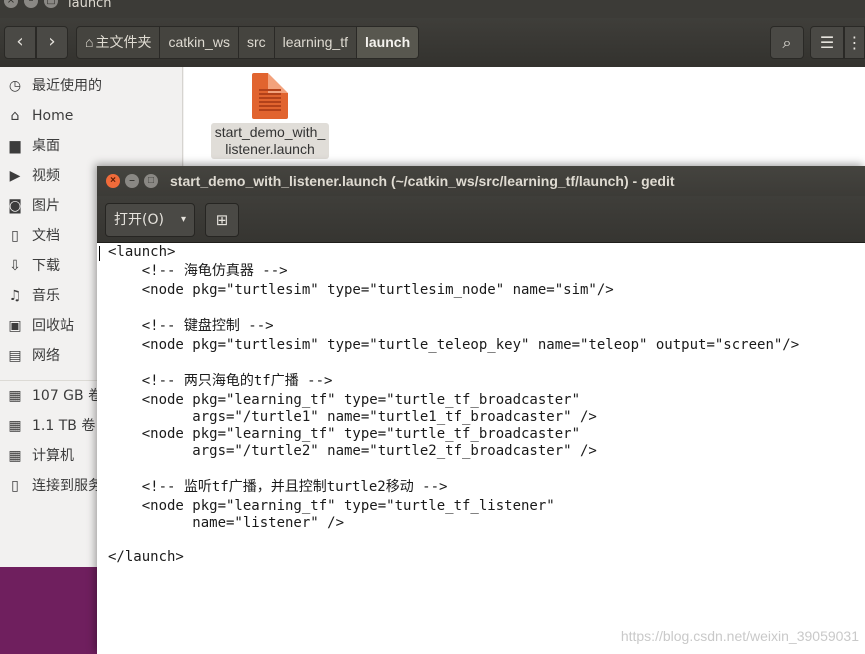  What do you see at coordinates (20, 42) in the screenshot?
I see `back-button: ‹` at bounding box center [20, 42].